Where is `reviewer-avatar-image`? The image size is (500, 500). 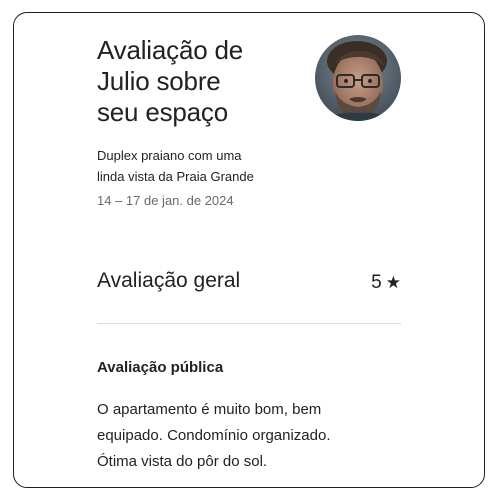 reviewer-avatar-image is located at coordinates (358, 78).